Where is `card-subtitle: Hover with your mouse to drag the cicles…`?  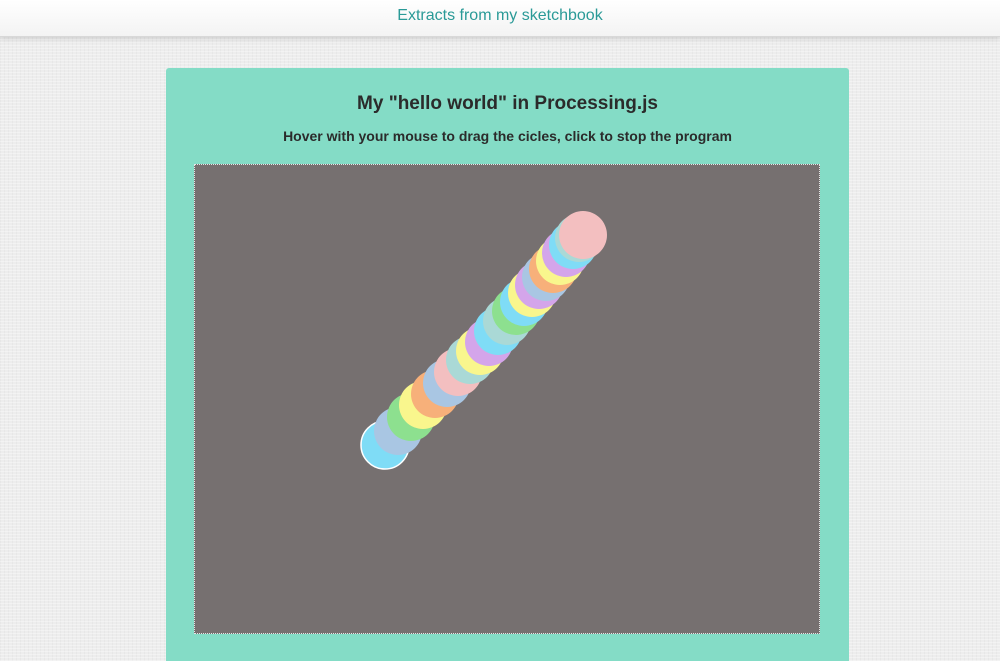
card-subtitle: Hover with your mouse to drag the cicles… is located at coordinates (507, 136).